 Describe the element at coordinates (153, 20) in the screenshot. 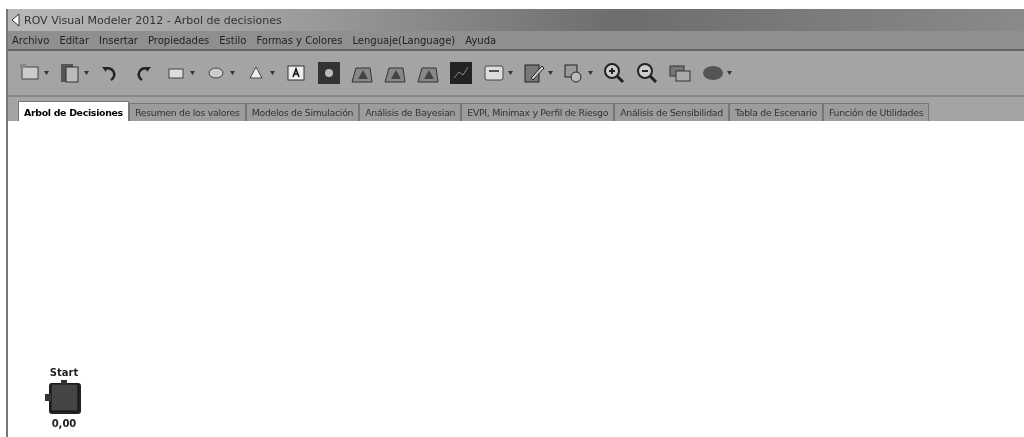

I see `window-title: ROV Visual Modeler 2012 - Arbol de decisiones` at that location.